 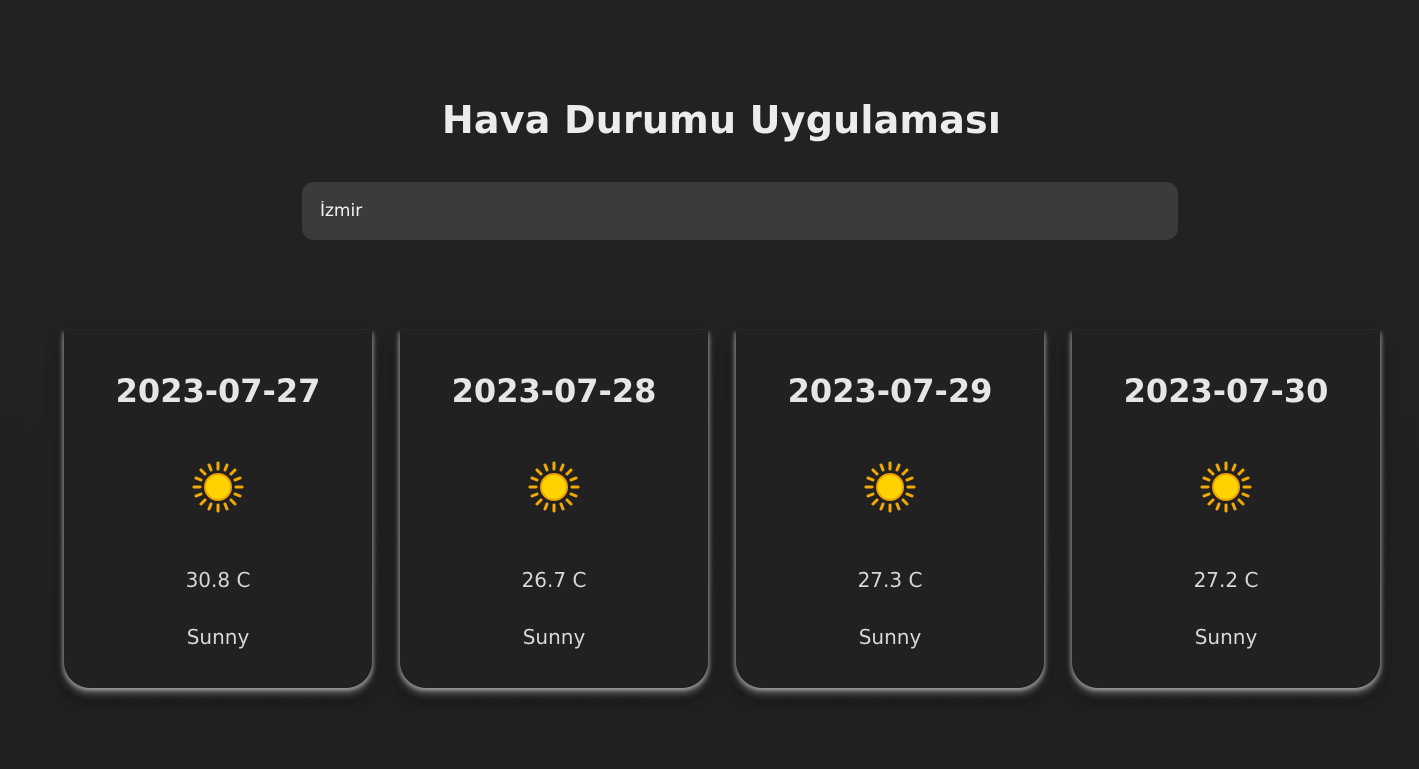 I want to click on forecast-card: 2023-07-29 27.3 C Sunny, so click(x=890, y=509).